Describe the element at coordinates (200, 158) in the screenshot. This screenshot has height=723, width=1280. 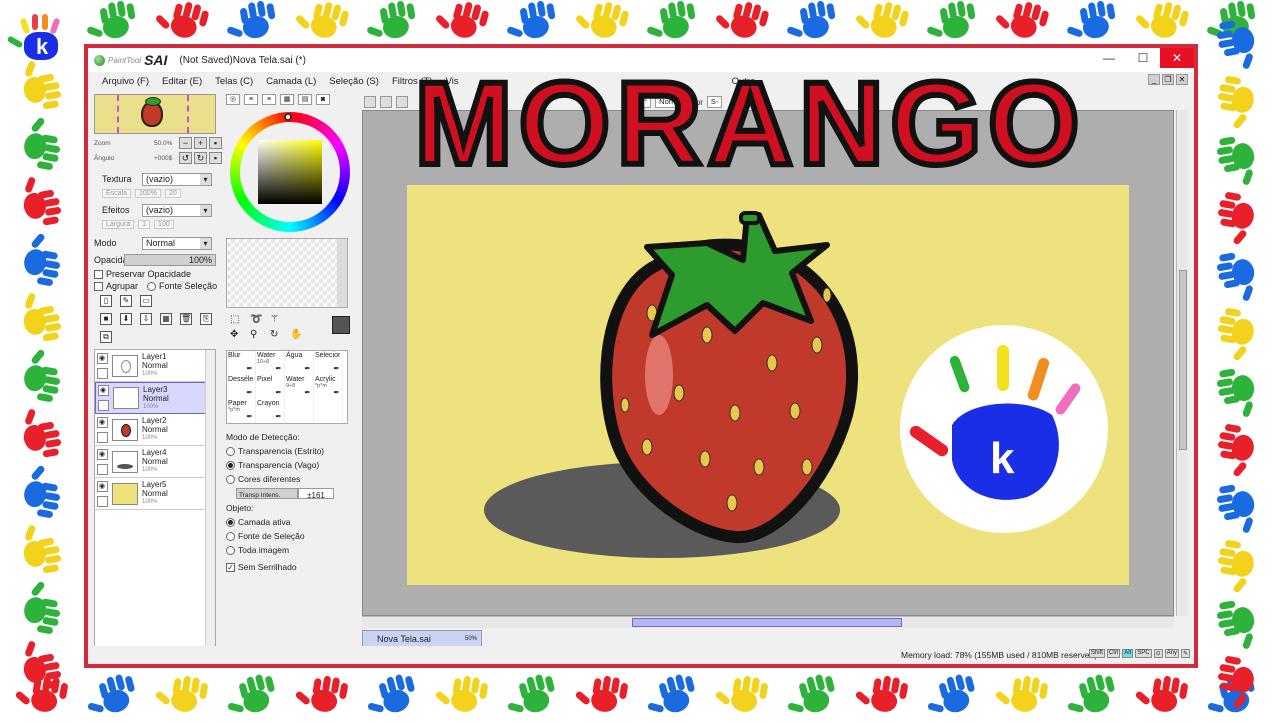
I see `rotate-right-button: ↻` at that location.